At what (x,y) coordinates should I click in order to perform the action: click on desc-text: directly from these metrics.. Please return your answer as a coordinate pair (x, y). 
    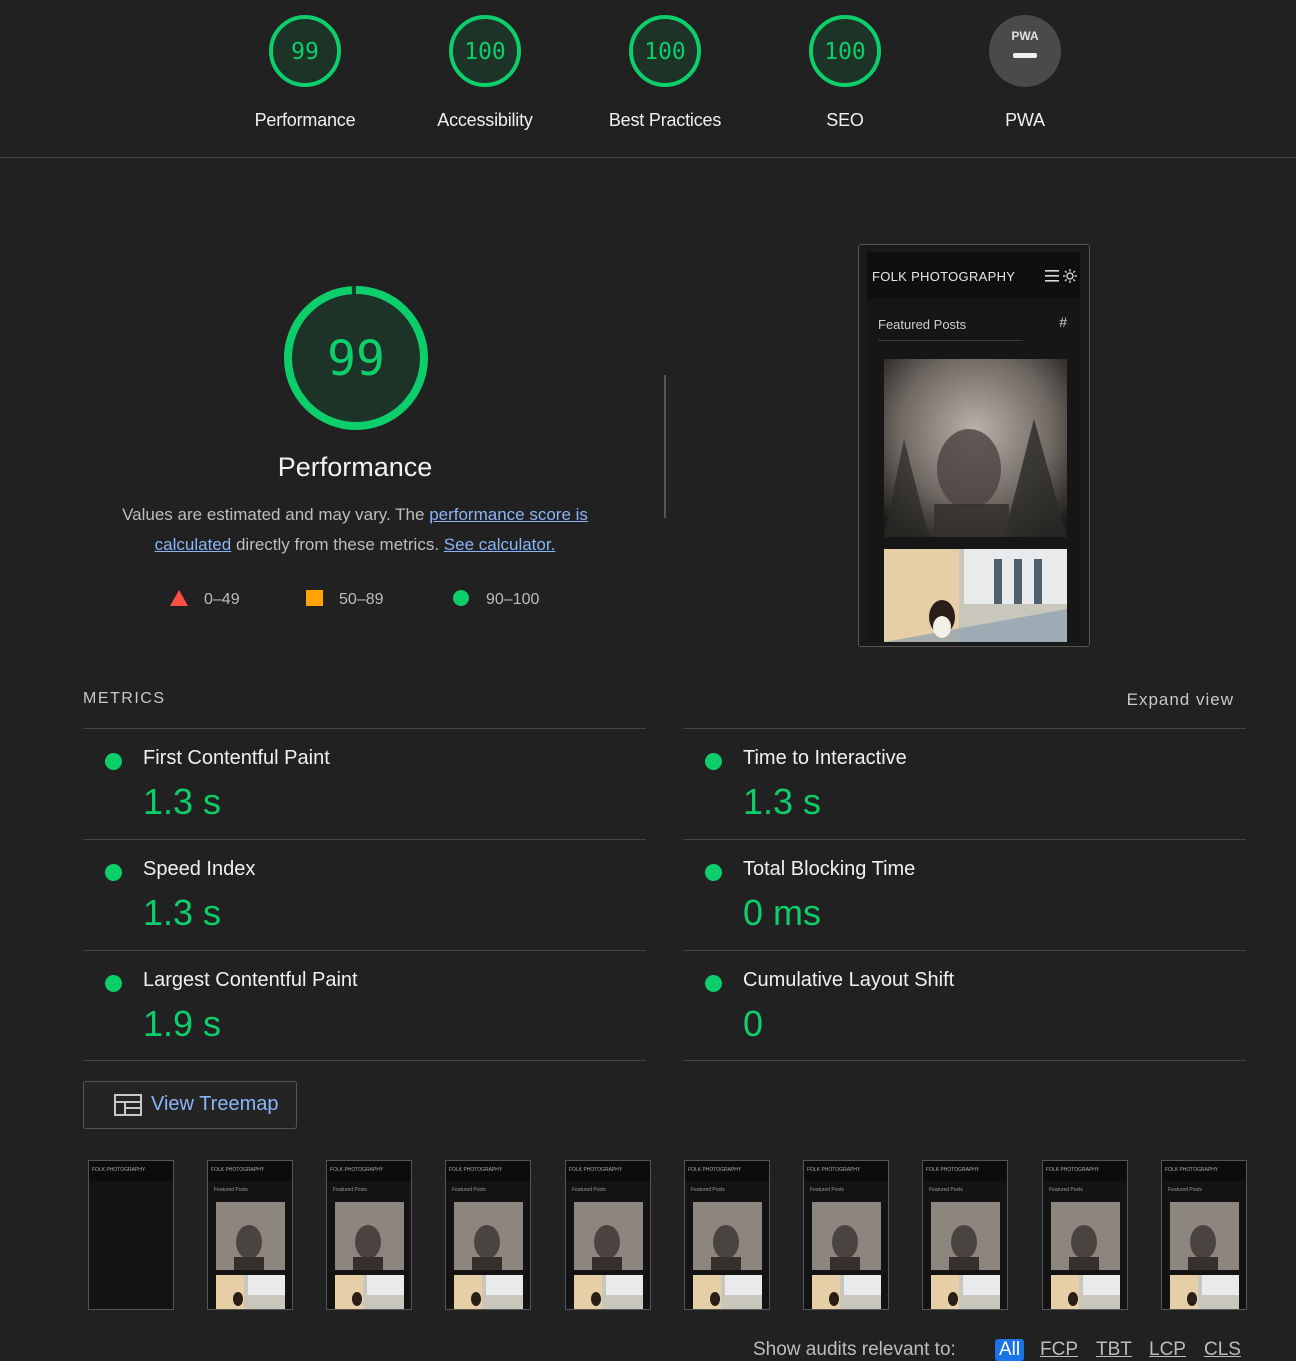
    Looking at the image, I should click on (337, 544).